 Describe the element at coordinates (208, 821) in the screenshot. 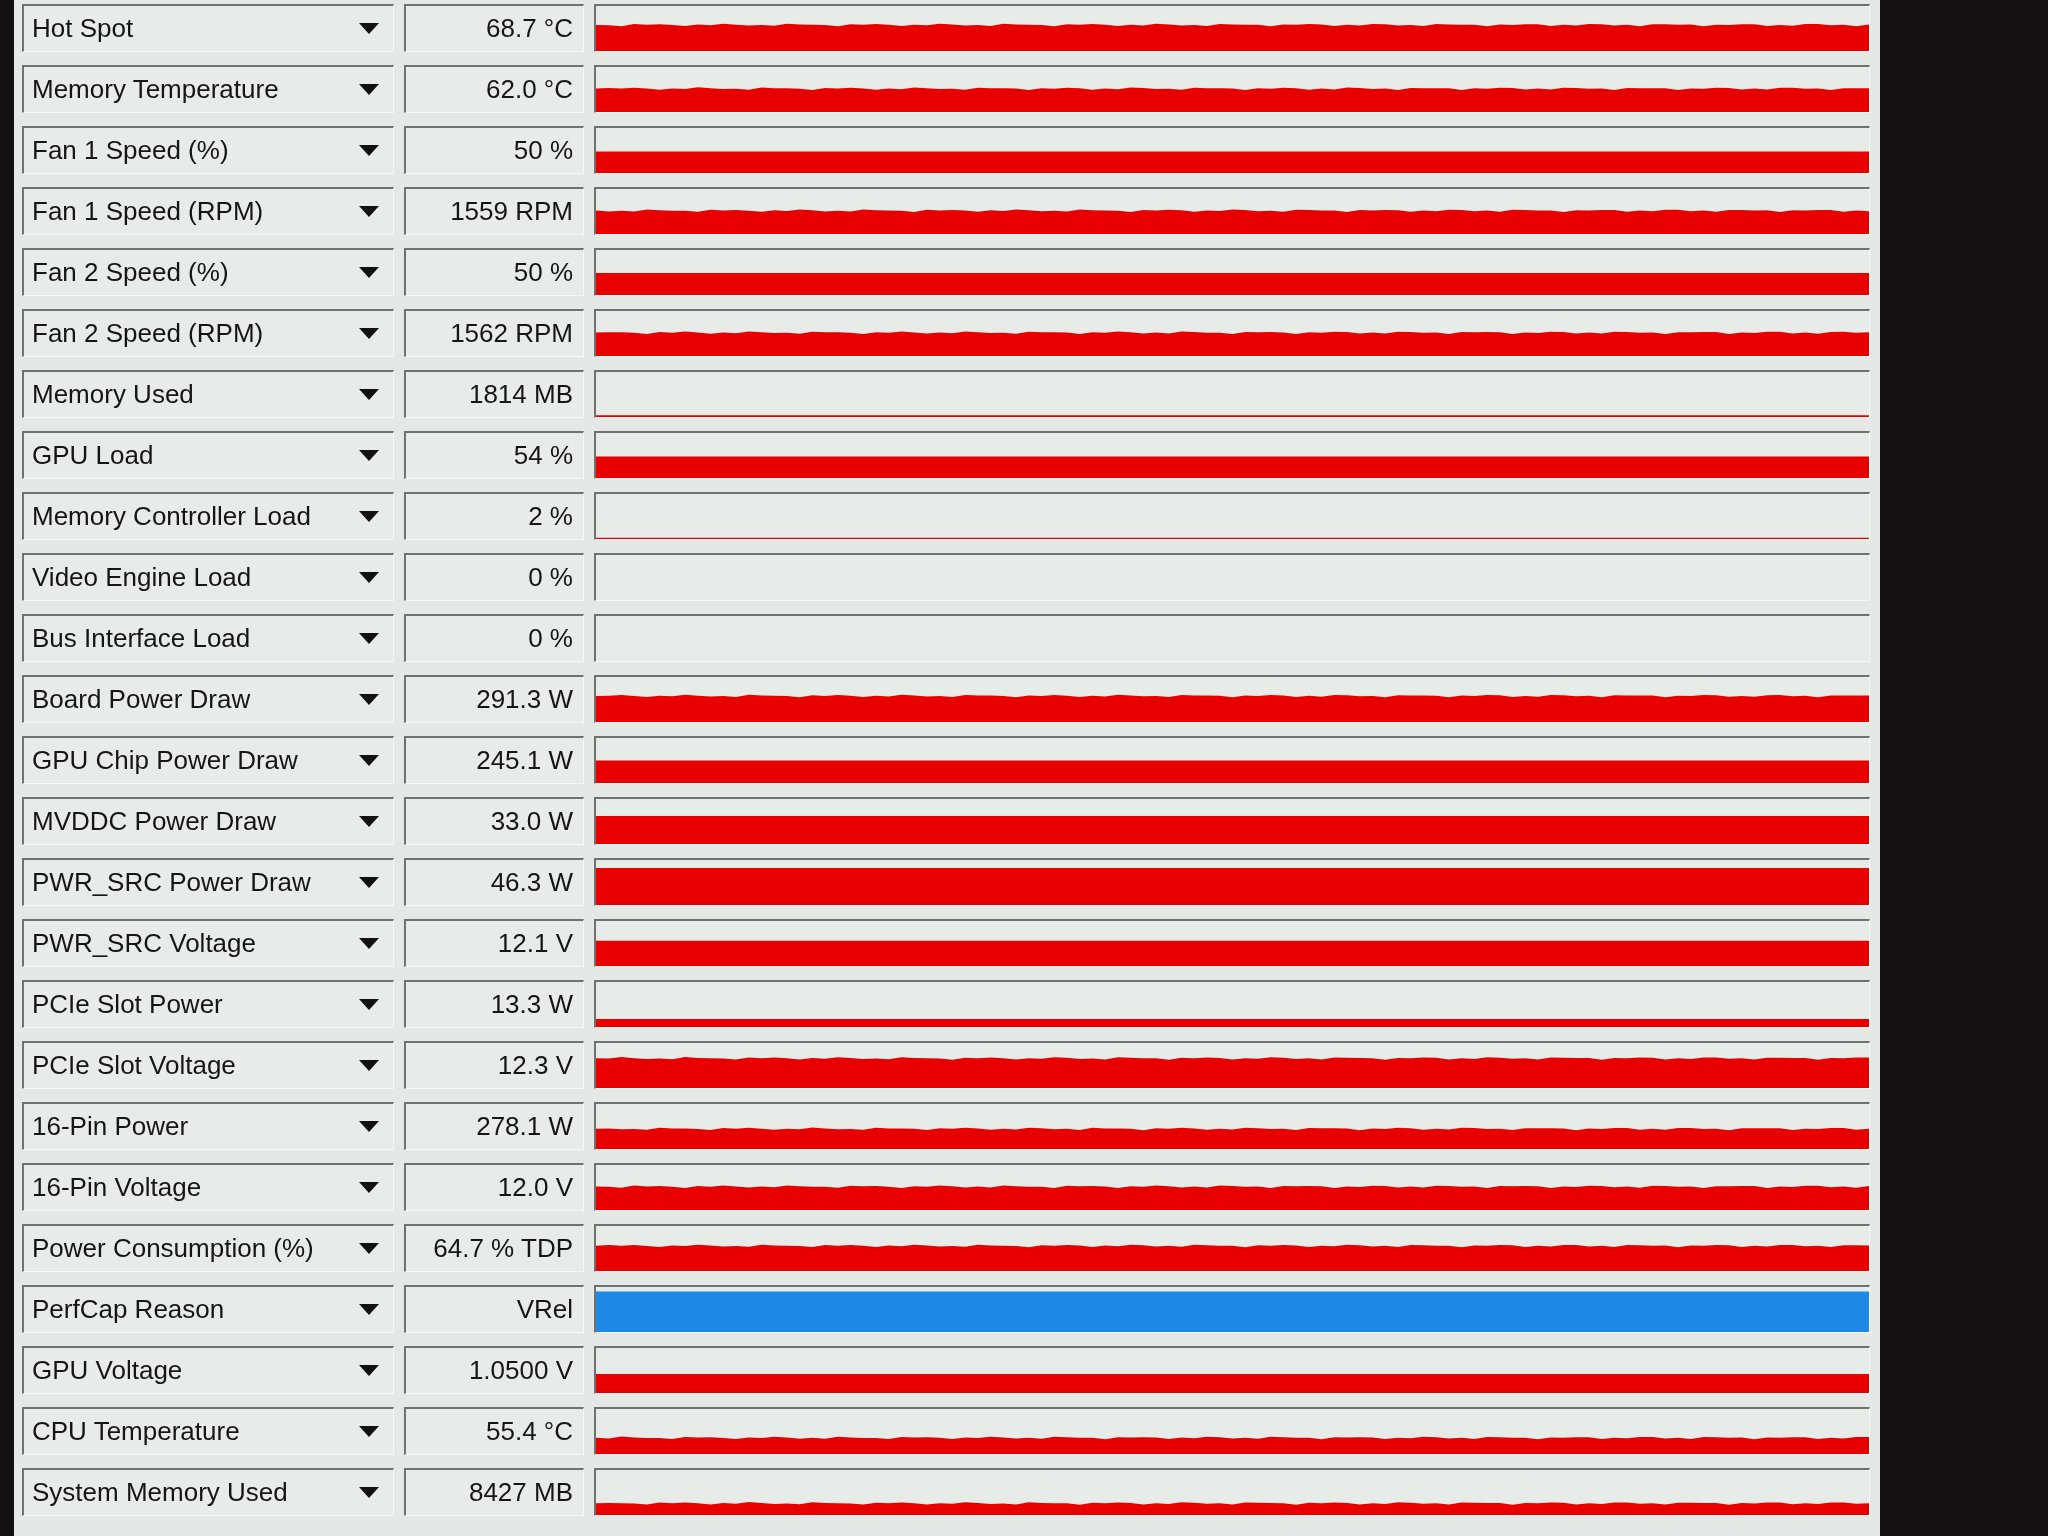

I see `sensor-dropdown: MVDDC Power Draw` at that location.